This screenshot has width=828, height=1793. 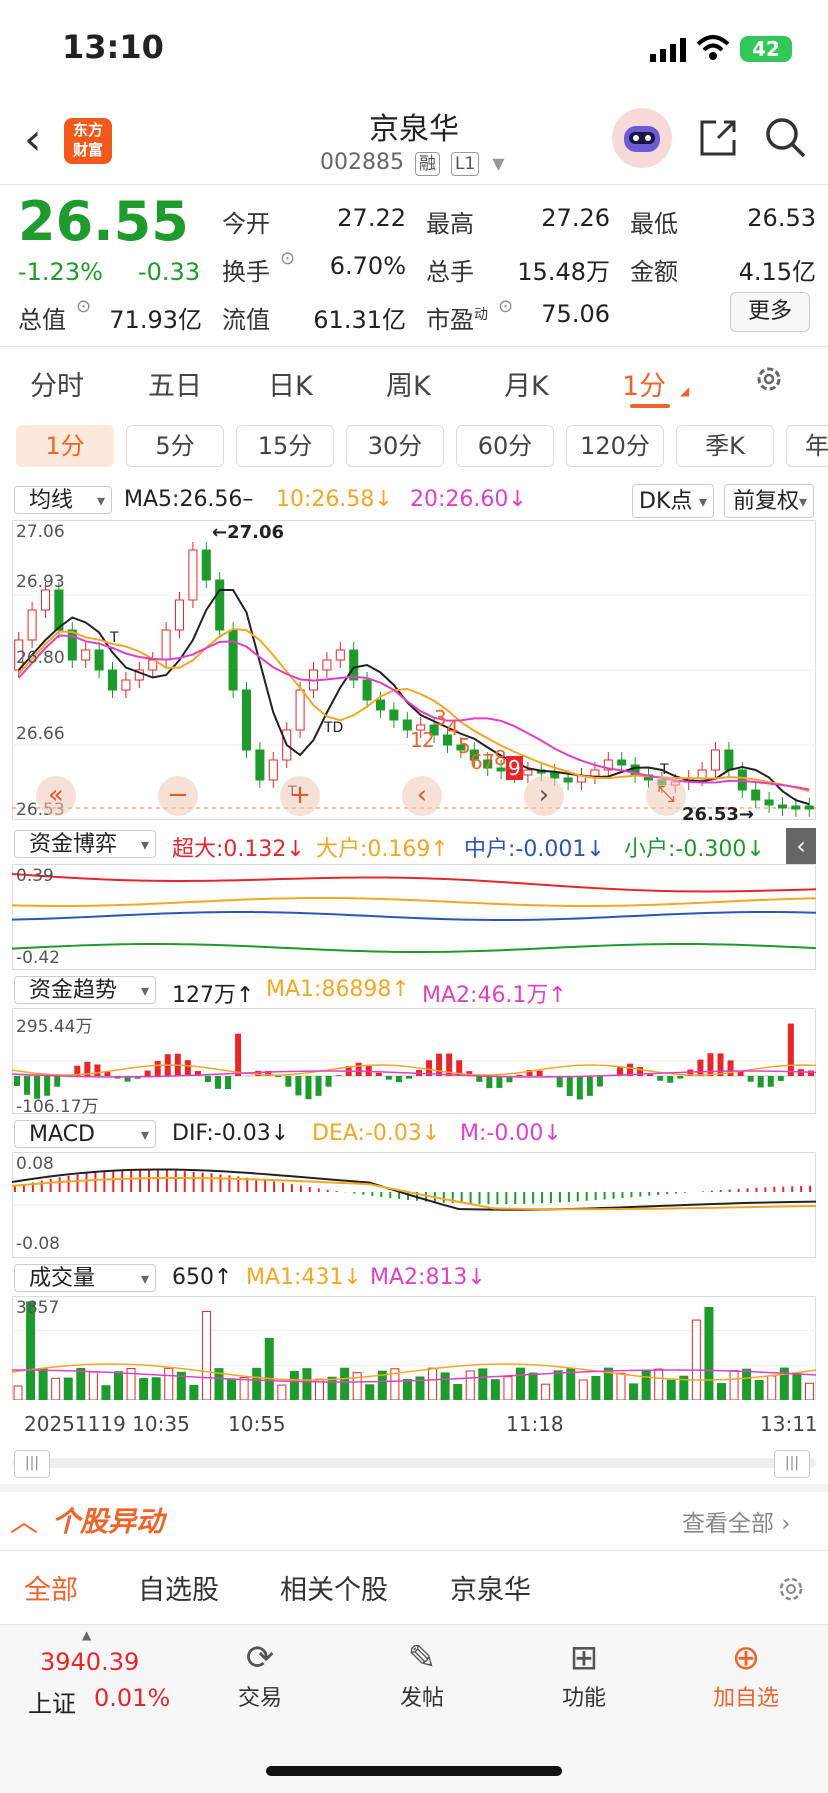 I want to click on range-slider-track, so click(x=414, y=1463).